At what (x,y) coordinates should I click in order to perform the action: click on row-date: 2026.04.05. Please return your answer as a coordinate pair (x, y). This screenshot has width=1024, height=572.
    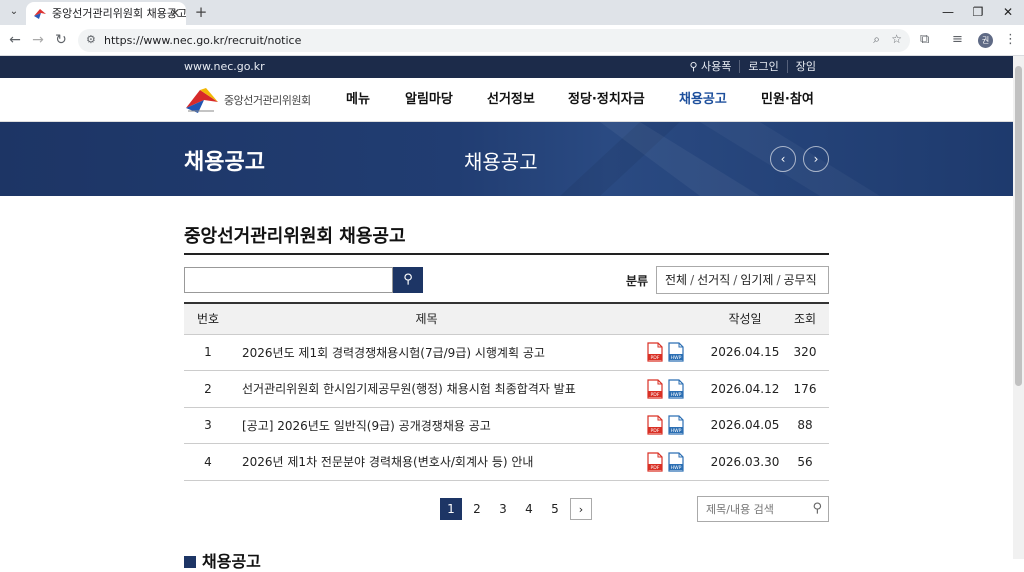
    Looking at the image, I should click on (745, 425).